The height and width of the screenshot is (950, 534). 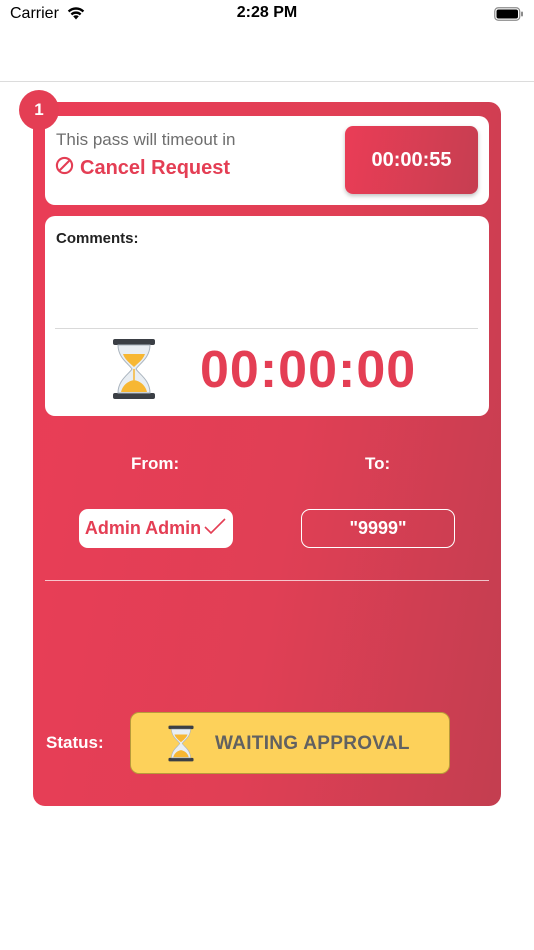 I want to click on comments-label: Comments:, so click(x=97, y=238).